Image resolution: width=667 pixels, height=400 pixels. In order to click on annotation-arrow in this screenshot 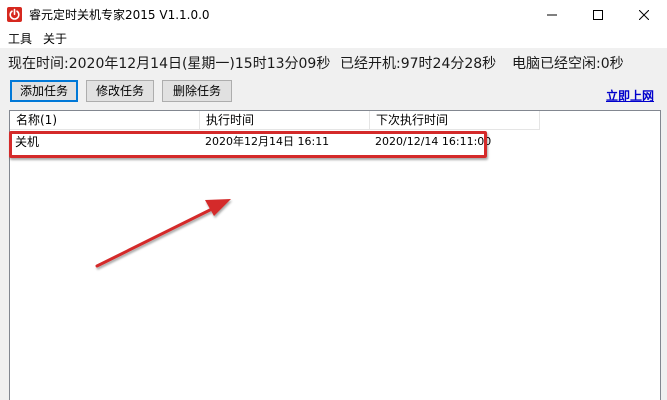, I will do `click(163, 233)`.